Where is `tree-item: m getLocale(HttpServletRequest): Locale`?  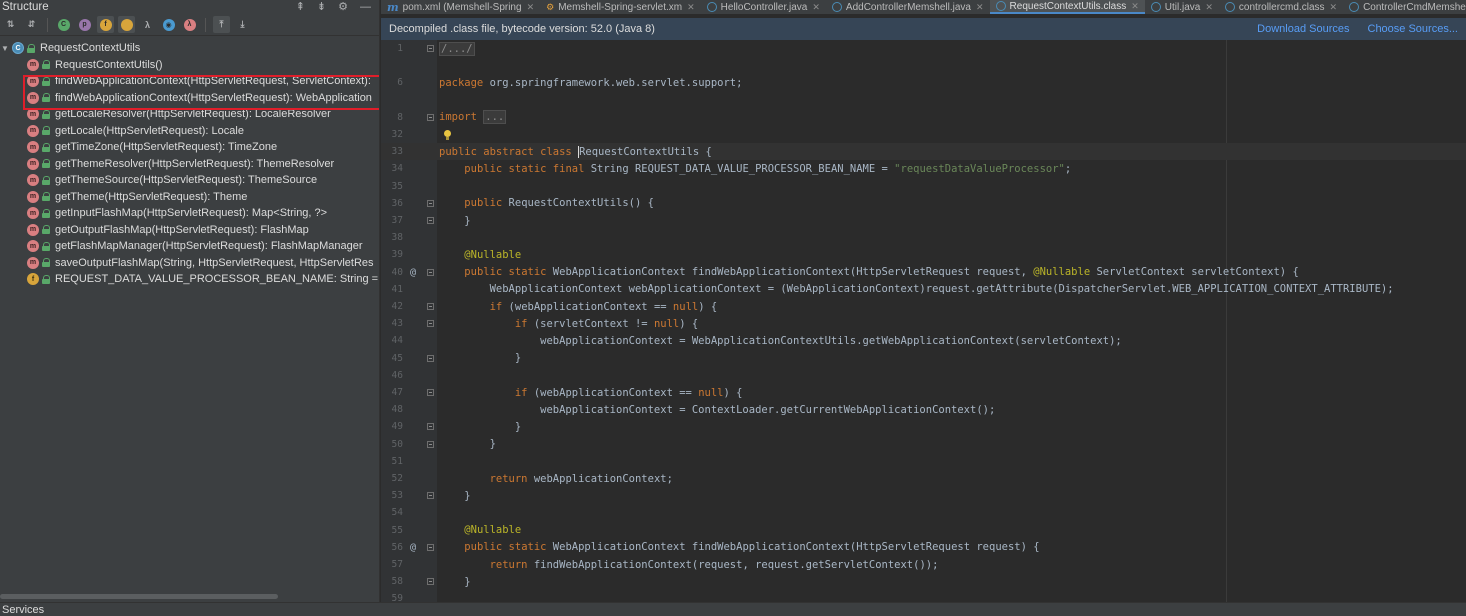
tree-item: m getLocale(HttpServletRequest): Locale is located at coordinates (189, 131).